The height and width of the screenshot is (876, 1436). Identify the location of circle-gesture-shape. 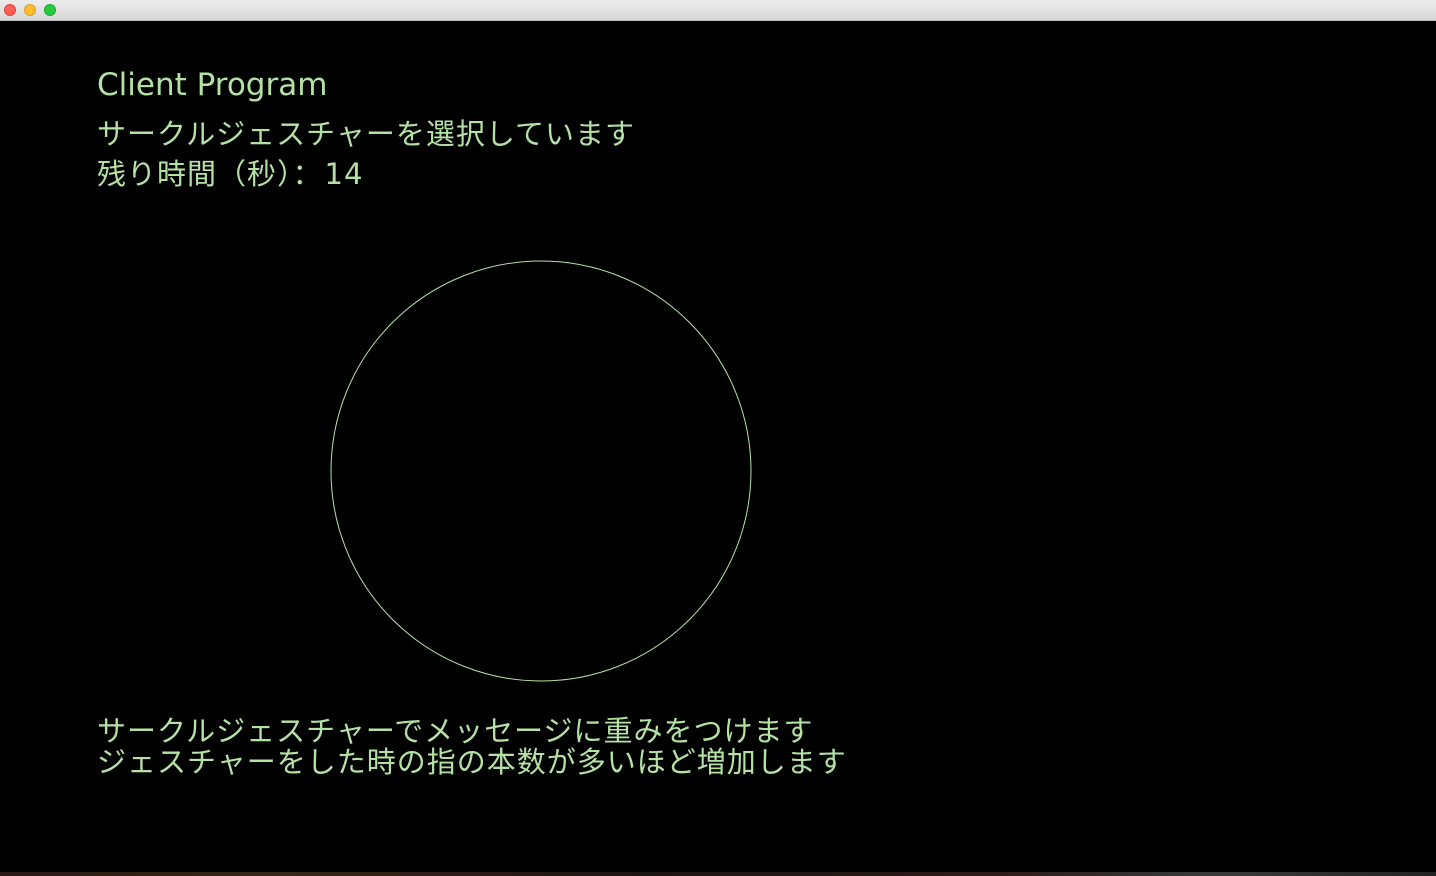
(541, 471).